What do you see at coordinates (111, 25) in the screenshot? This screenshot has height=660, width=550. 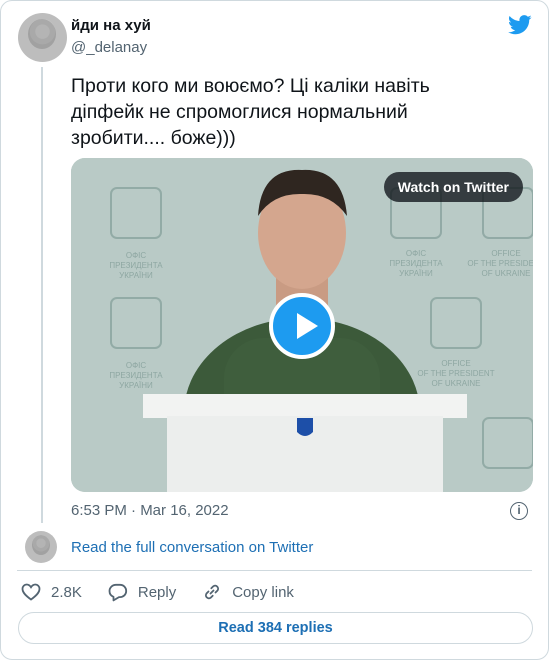 I see `author-display-name: йди на хуй` at bounding box center [111, 25].